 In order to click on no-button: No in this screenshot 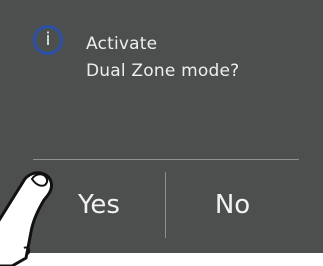, I will do `click(232, 205)`.